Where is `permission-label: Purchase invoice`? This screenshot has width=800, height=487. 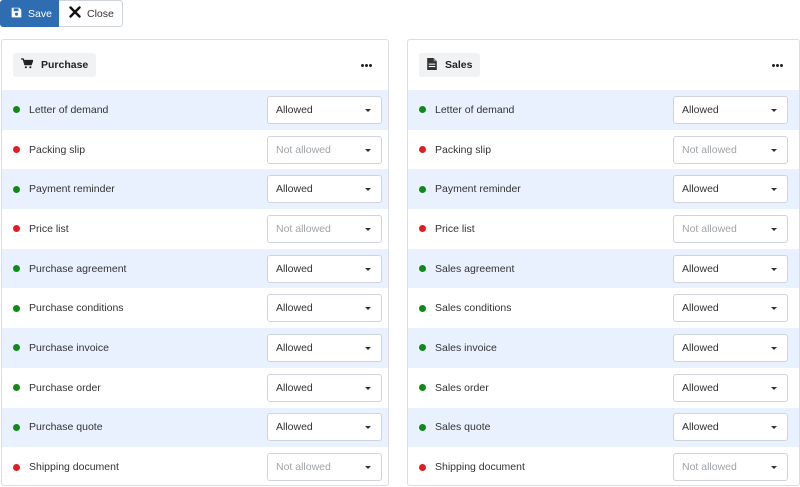
permission-label: Purchase invoice is located at coordinates (69, 347).